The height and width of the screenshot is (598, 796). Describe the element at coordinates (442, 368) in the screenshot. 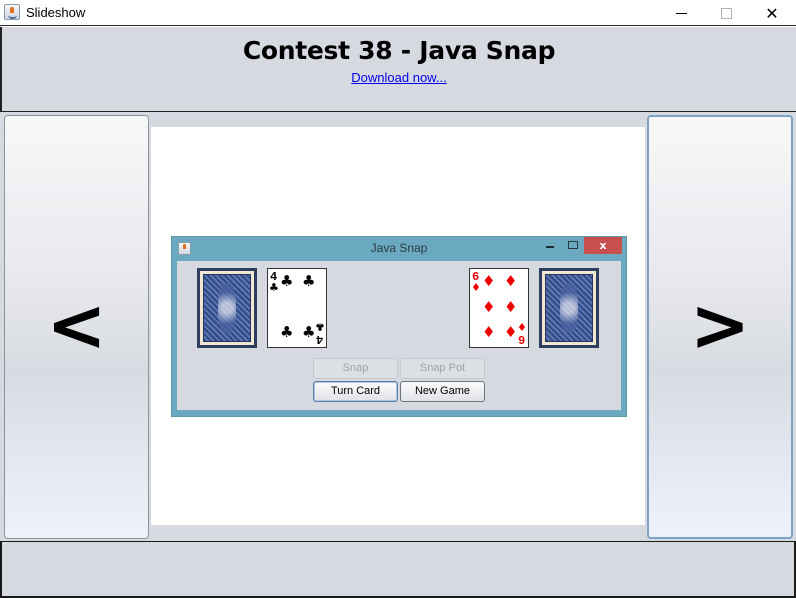

I see `snap-pot-button: Snap Pot` at that location.